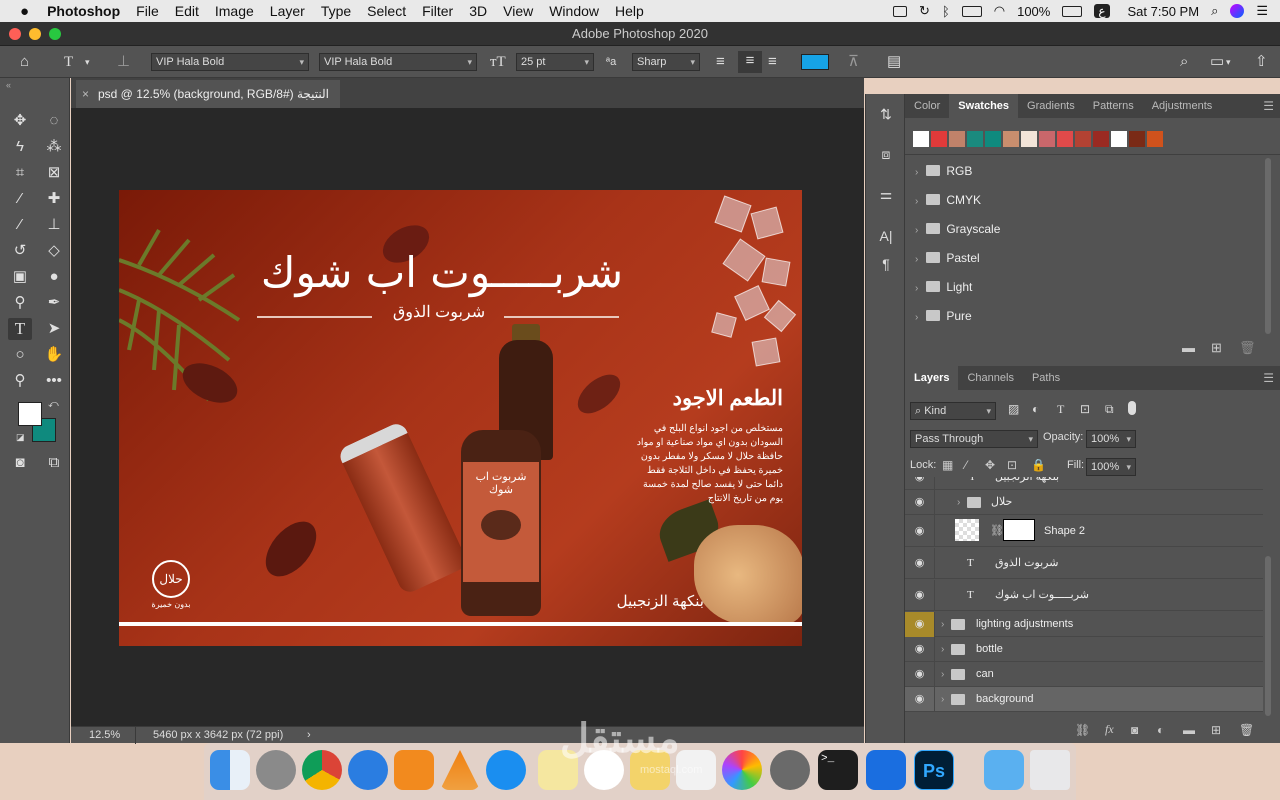  Describe the element at coordinates (1237, 11) in the screenshot. I see `siri-icon` at that location.